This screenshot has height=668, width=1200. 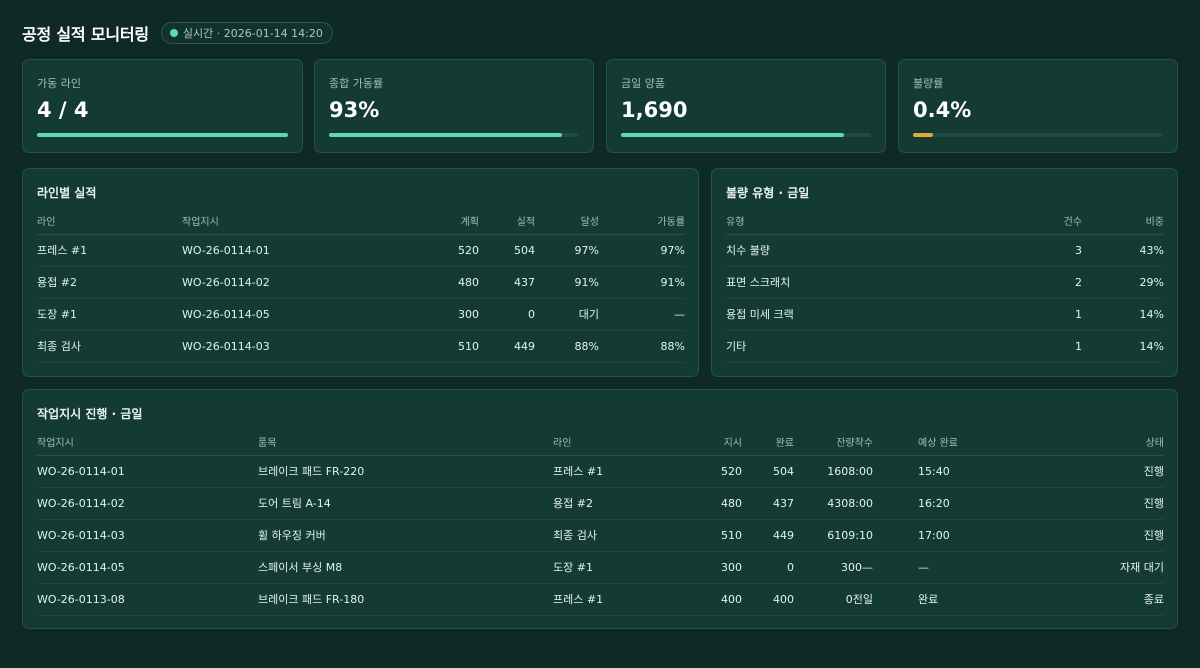 I want to click on column-header: 비중, so click(x=1123, y=221).